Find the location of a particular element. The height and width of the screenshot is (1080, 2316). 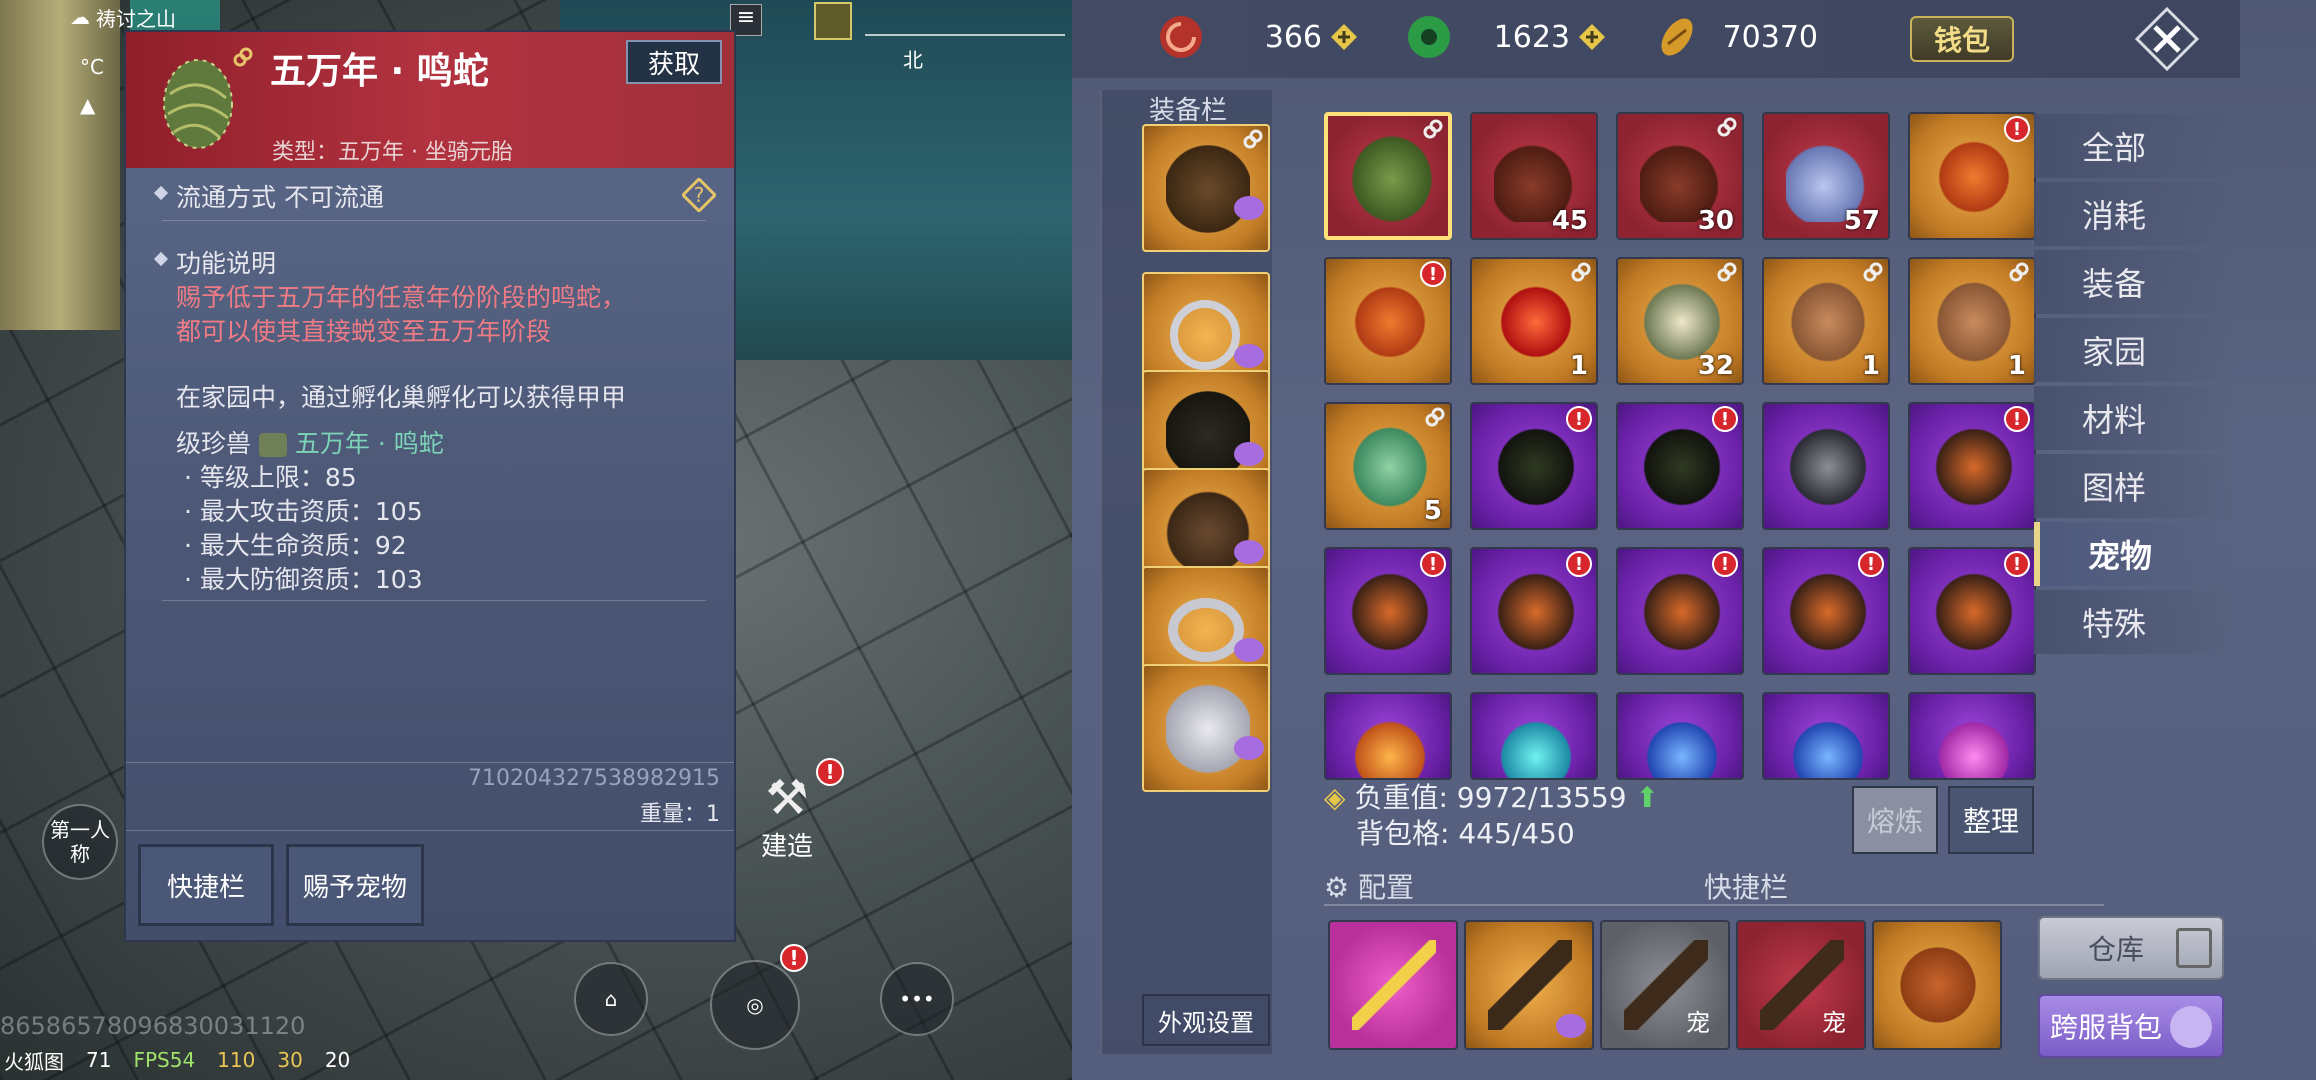

pet-name-link: 五万年 · 鸣蛇 is located at coordinates (369, 443).